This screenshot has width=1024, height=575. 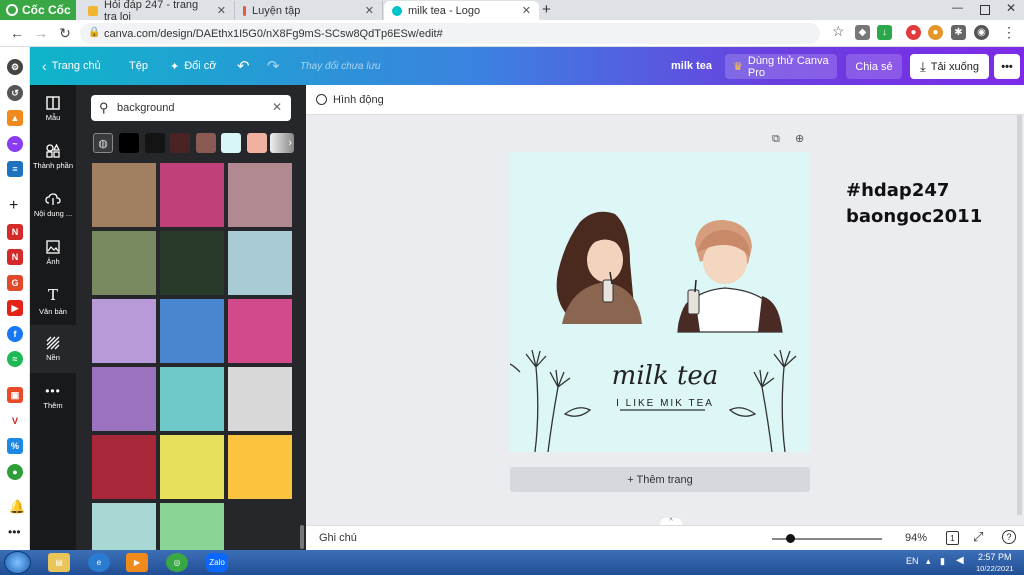 I want to click on zoom-slider-handle, so click(x=790, y=538).